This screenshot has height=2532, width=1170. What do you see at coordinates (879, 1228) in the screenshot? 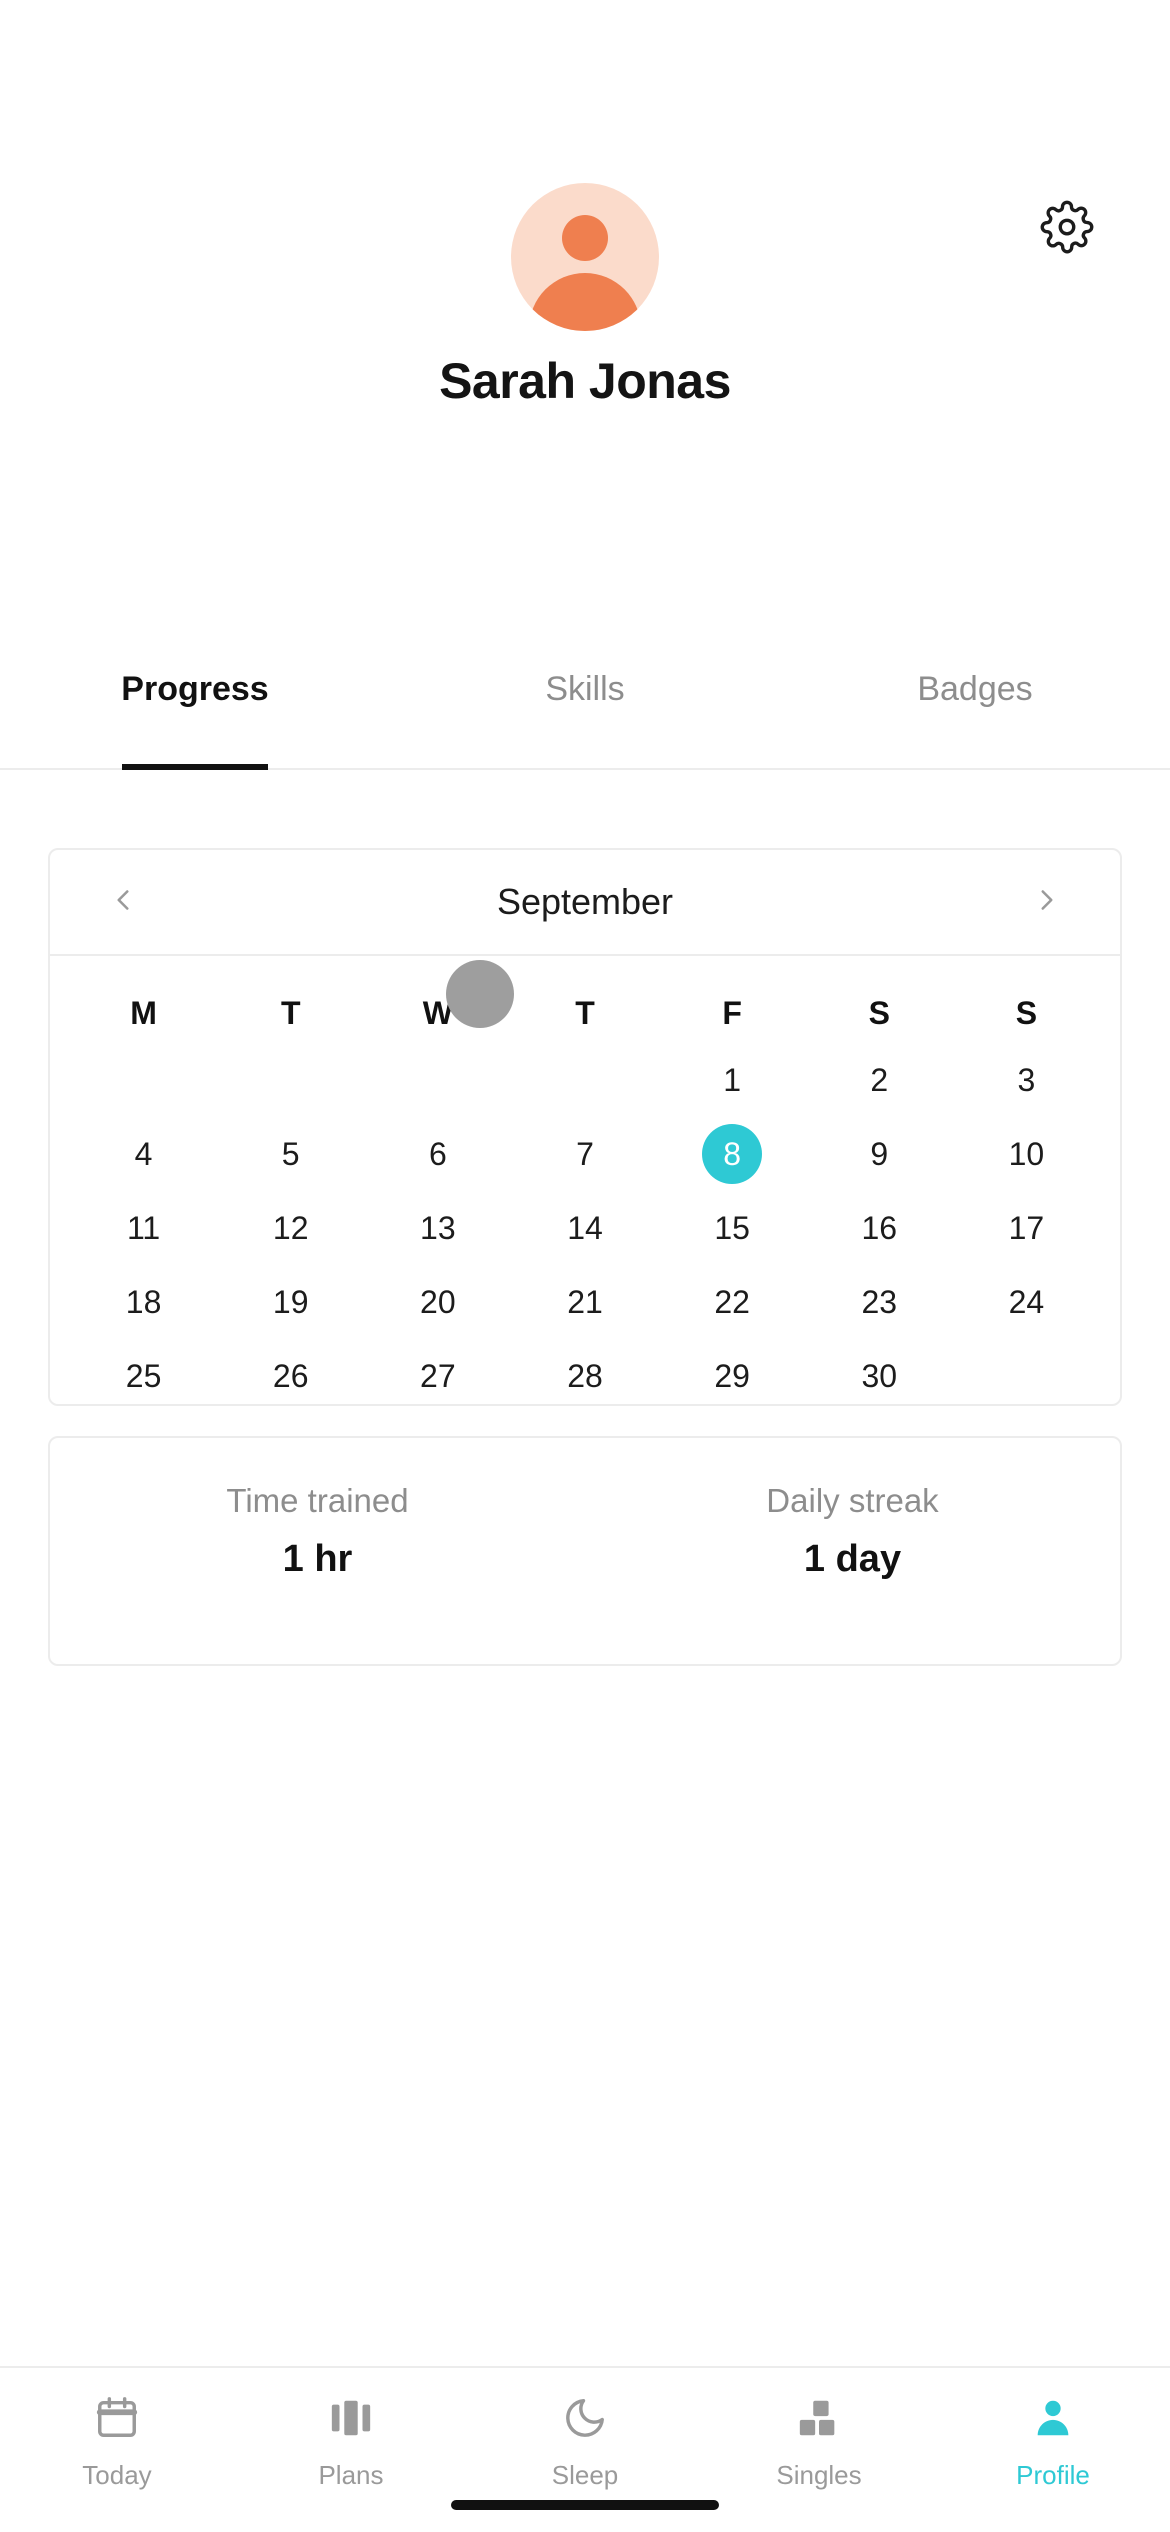
I see `calendar-day: 16` at bounding box center [879, 1228].